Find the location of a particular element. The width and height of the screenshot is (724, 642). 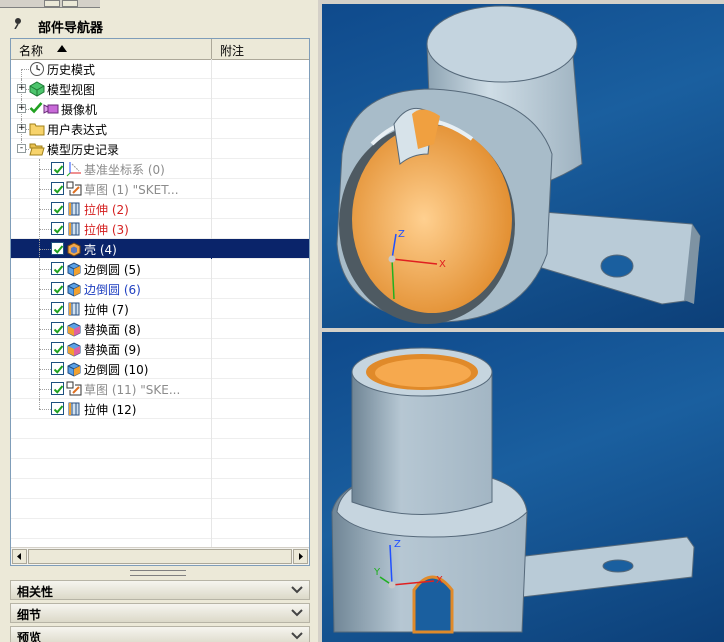

tree-row: 拉伸 (7) is located at coordinates (160, 309).